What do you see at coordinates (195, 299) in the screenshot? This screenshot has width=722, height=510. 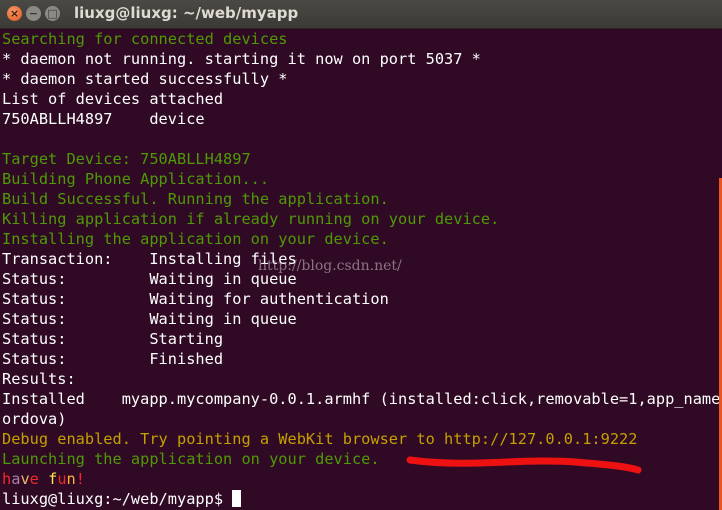 I see `output-line: Status: Waiting for authentication` at bounding box center [195, 299].